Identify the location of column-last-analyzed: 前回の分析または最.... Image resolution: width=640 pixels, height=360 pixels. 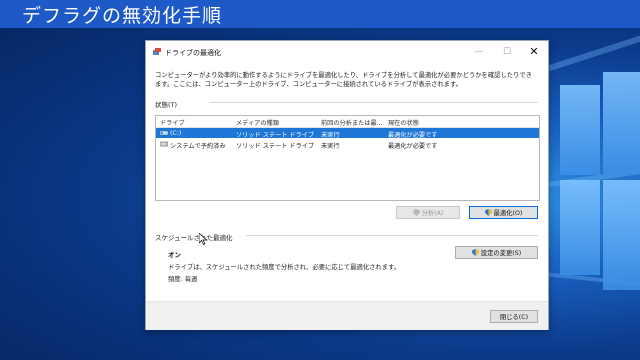
(352, 122).